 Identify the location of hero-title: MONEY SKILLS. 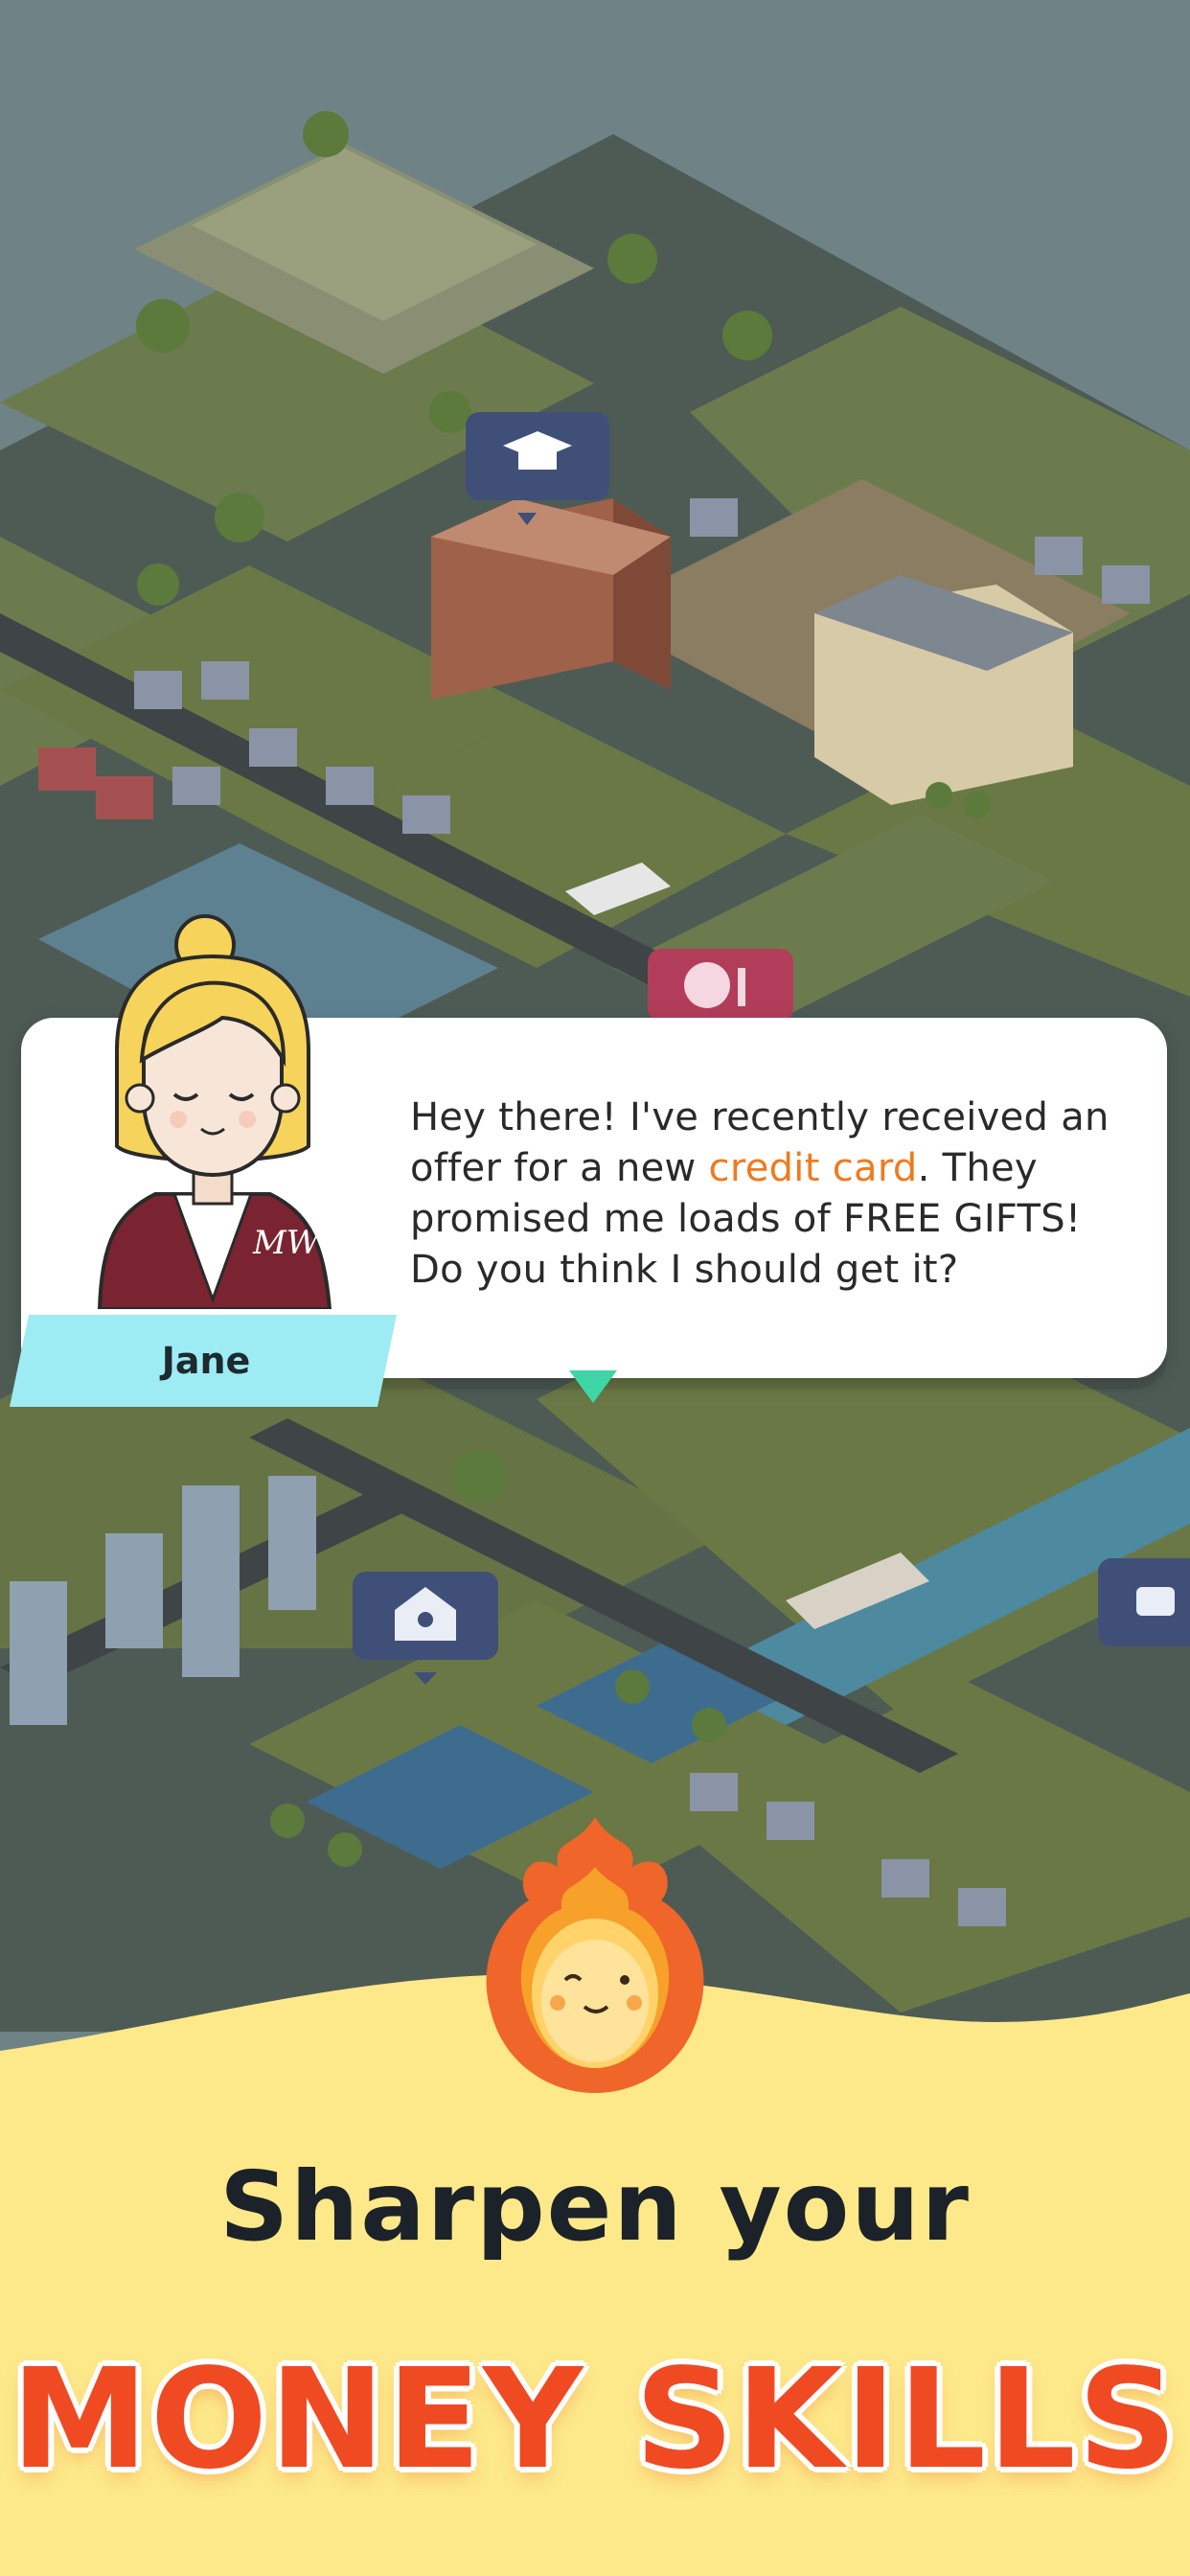
(595, 2418).